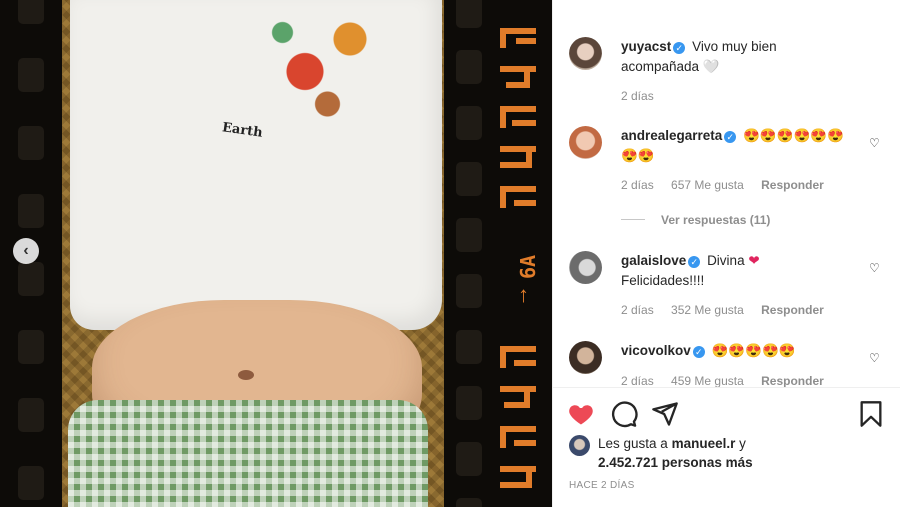 The width and height of the screenshot is (900, 507). Describe the element at coordinates (742, 443) in the screenshot. I see `likes-connector: y` at that location.